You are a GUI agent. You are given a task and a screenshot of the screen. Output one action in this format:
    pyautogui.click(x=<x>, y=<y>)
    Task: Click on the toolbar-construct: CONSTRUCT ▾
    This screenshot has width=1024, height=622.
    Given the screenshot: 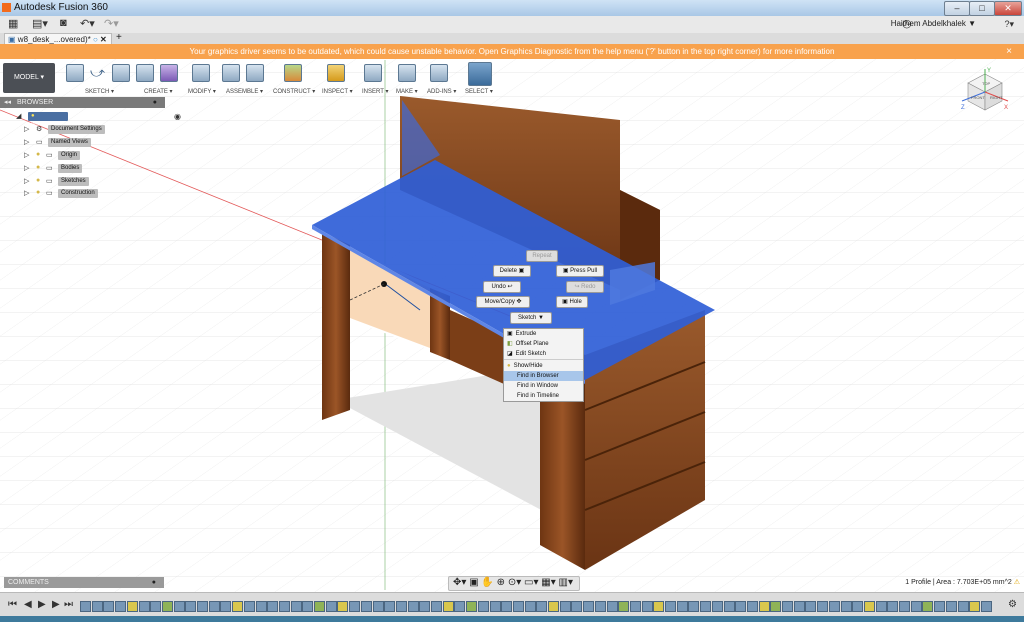 What is the action you would take?
    pyautogui.click(x=294, y=91)
    